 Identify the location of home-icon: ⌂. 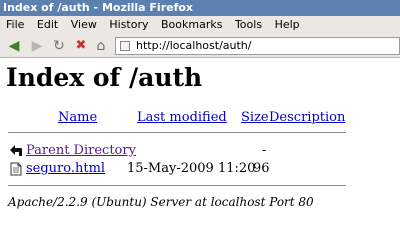
(101, 46).